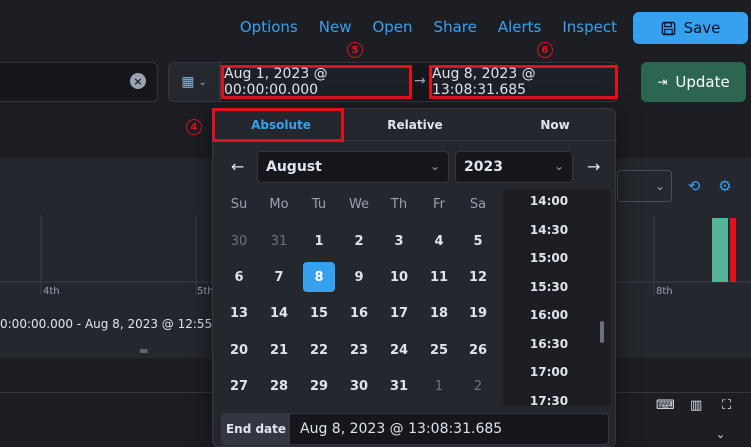 This screenshot has height=447, width=751. I want to click on calendar-day: 8, so click(319, 277).